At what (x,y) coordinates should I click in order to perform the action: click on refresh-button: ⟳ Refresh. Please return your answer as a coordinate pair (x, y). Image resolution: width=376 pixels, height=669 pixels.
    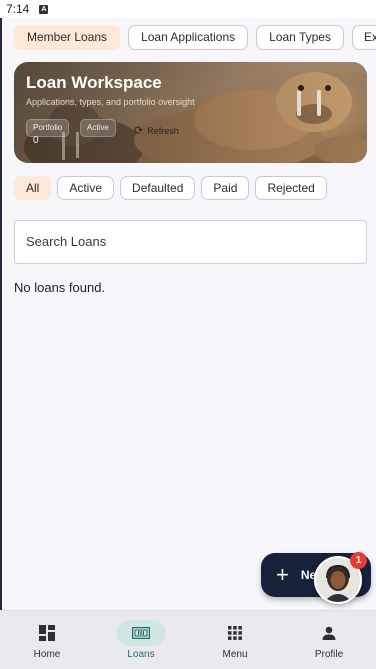
    Looking at the image, I should click on (156, 131).